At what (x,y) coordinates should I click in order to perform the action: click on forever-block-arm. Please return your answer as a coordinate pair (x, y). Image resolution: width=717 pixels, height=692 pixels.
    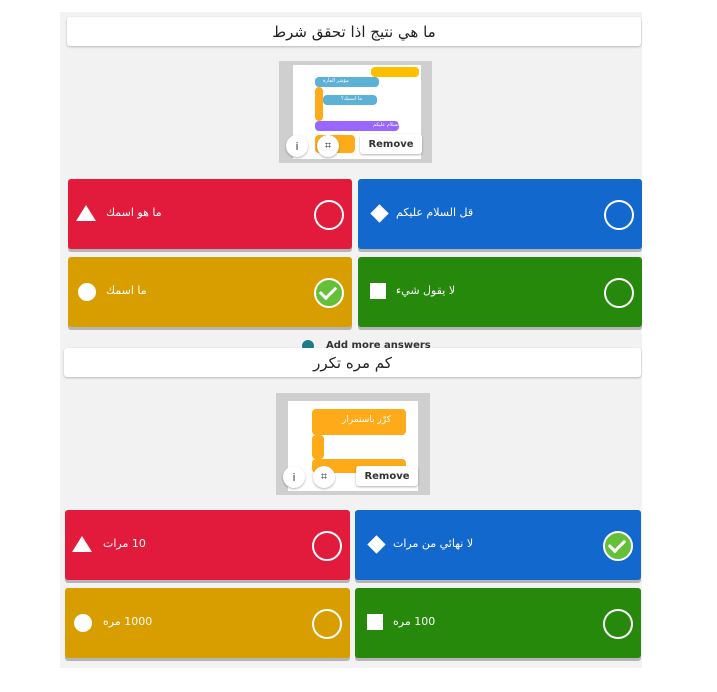
    Looking at the image, I should click on (318, 447).